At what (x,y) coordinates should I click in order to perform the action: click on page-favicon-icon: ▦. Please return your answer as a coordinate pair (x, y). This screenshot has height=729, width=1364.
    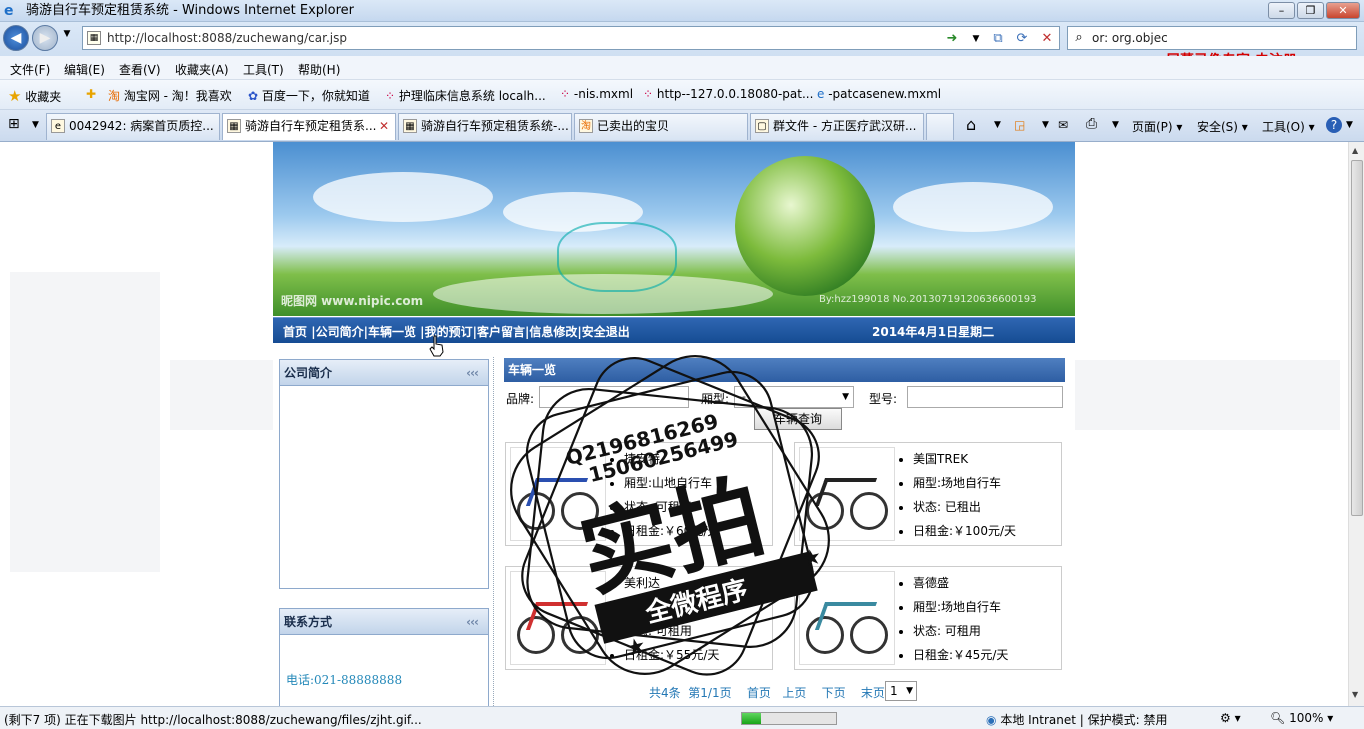
    Looking at the image, I should click on (94, 38).